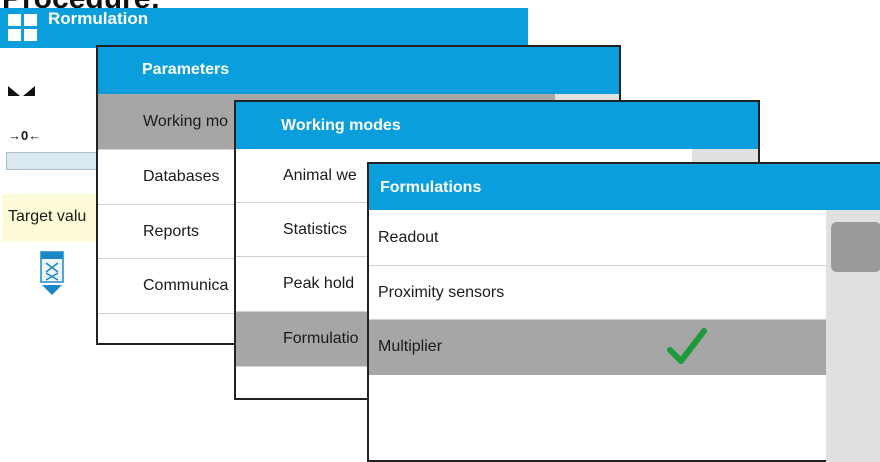  I want to click on formulations-item: Proximity sensors, so click(597, 293).